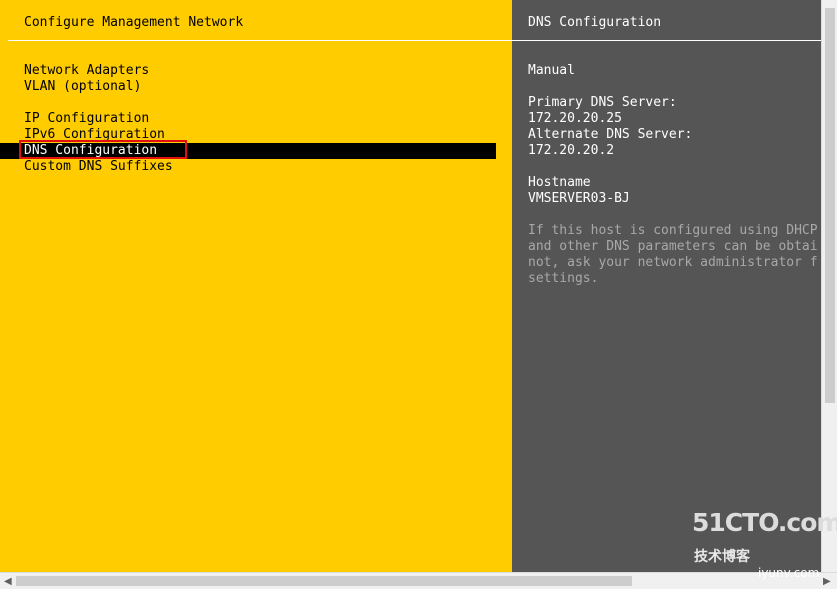 This screenshot has width=837, height=590. What do you see at coordinates (579, 198) in the screenshot?
I see `hostname-value: VMSERVER03-BJ` at bounding box center [579, 198].